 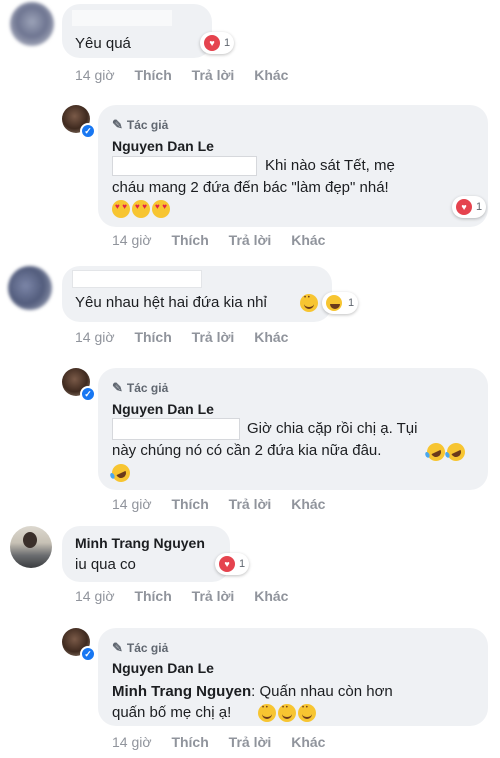 I want to click on comment-text: iu qua co, so click(x=105, y=564).